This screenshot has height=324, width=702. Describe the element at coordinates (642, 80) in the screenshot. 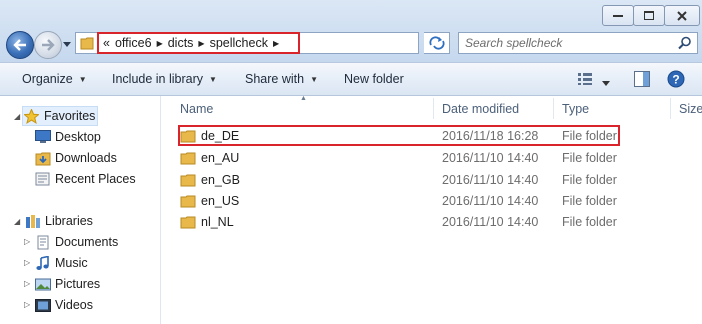

I see `preview-pane-icon` at that location.